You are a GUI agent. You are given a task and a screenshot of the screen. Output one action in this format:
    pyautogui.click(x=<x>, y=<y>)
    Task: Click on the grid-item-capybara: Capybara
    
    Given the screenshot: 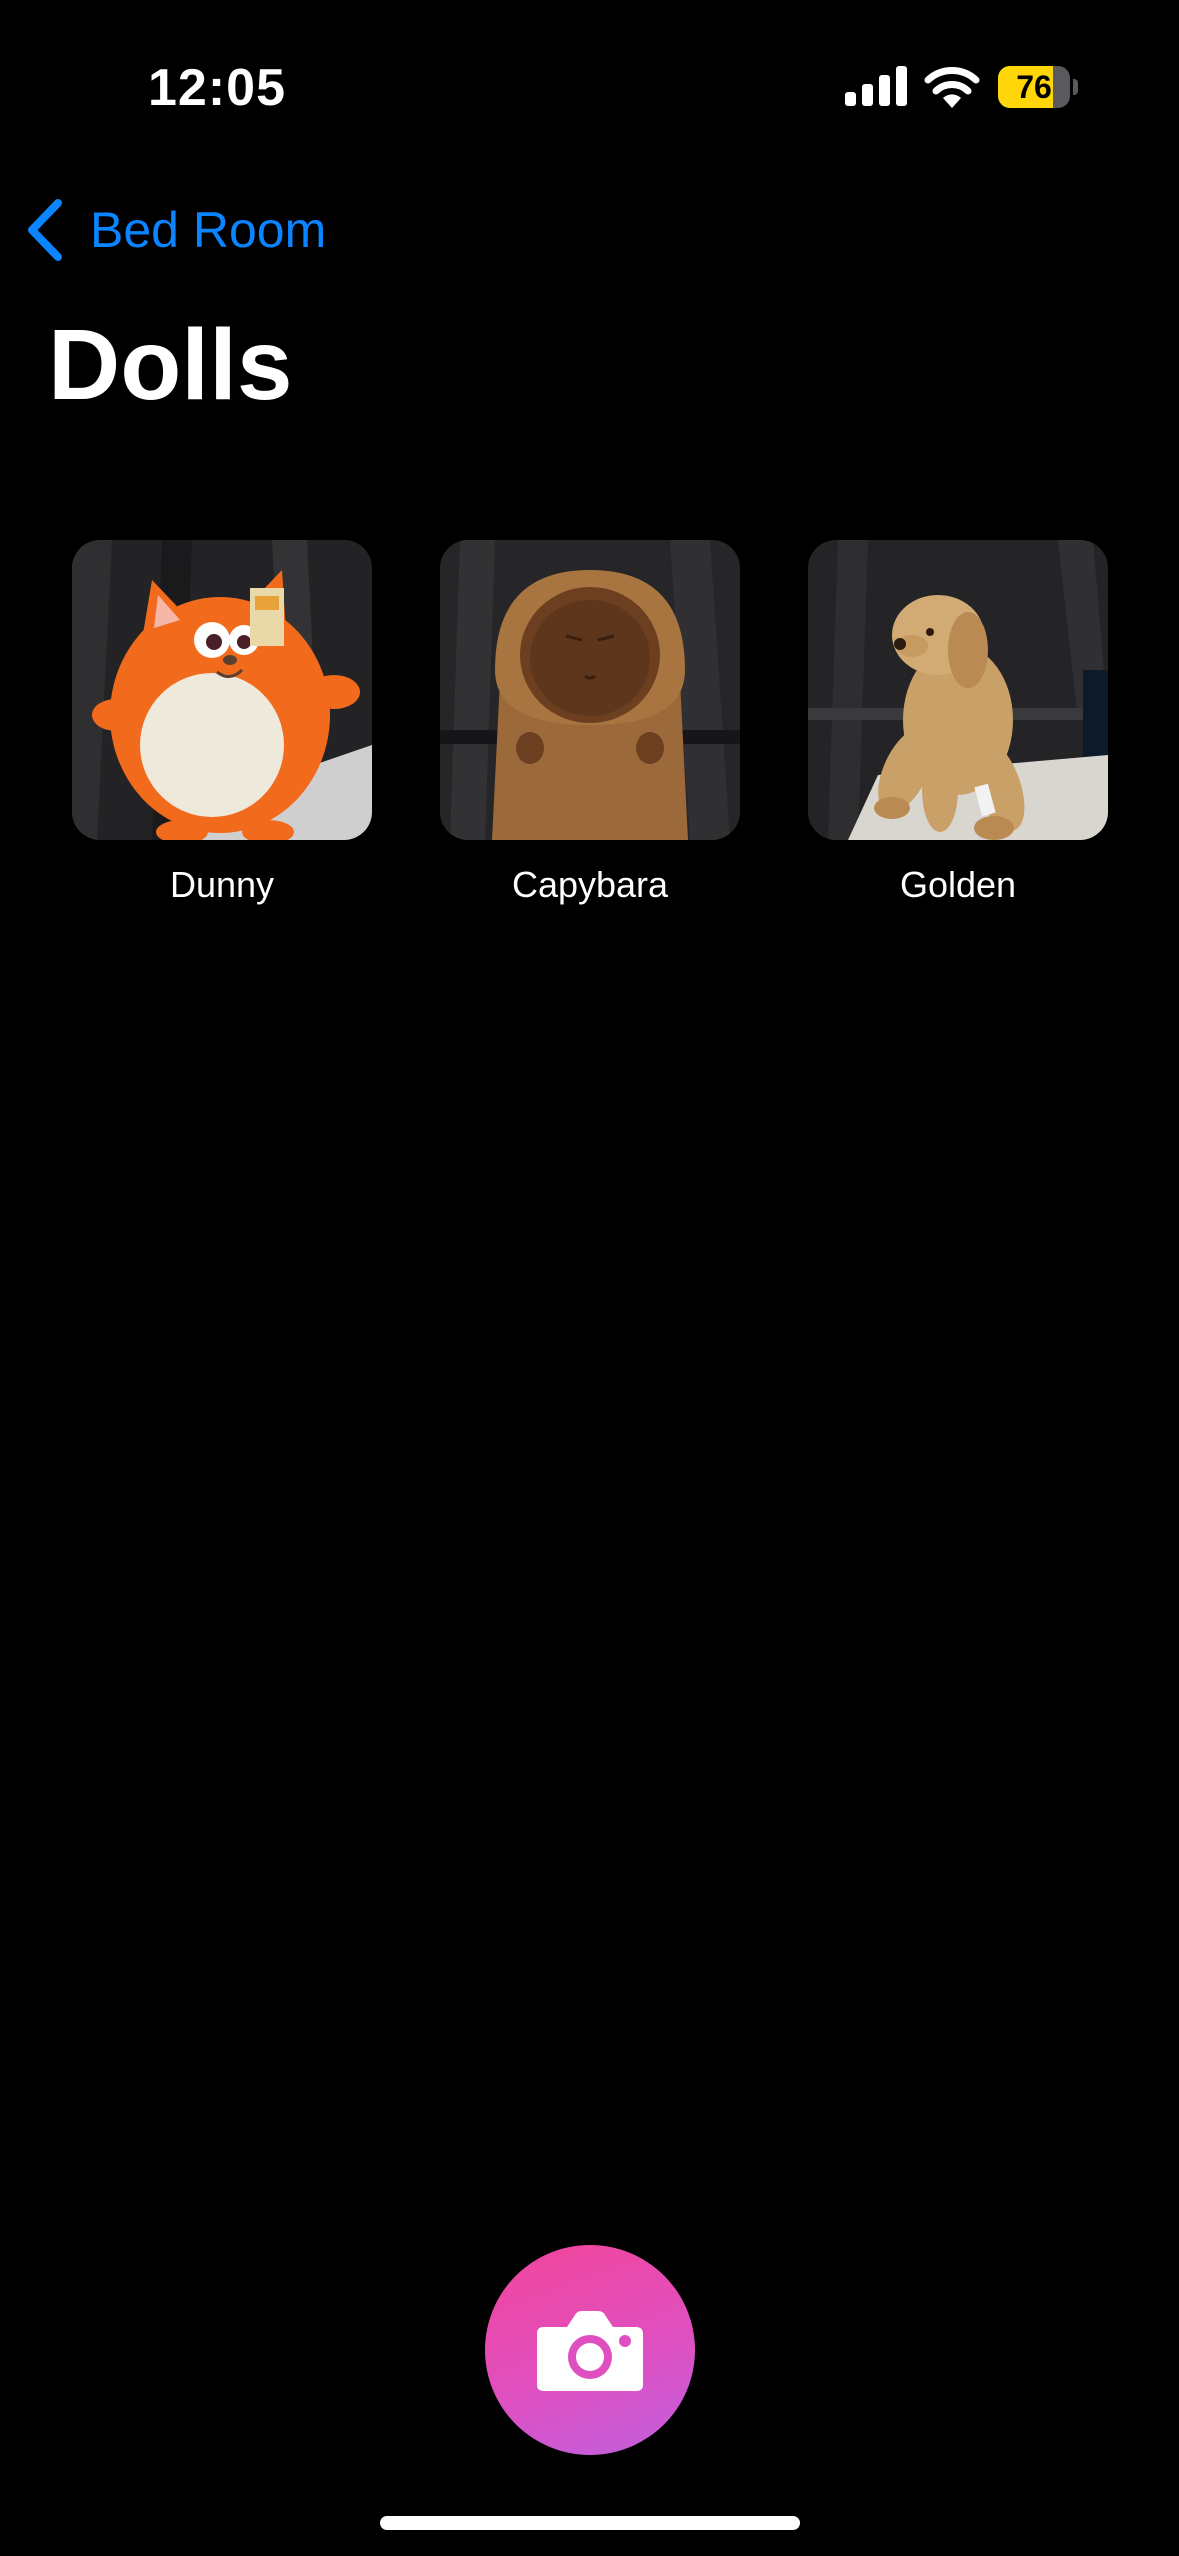 What is the action you would take?
    pyautogui.click(x=590, y=723)
    